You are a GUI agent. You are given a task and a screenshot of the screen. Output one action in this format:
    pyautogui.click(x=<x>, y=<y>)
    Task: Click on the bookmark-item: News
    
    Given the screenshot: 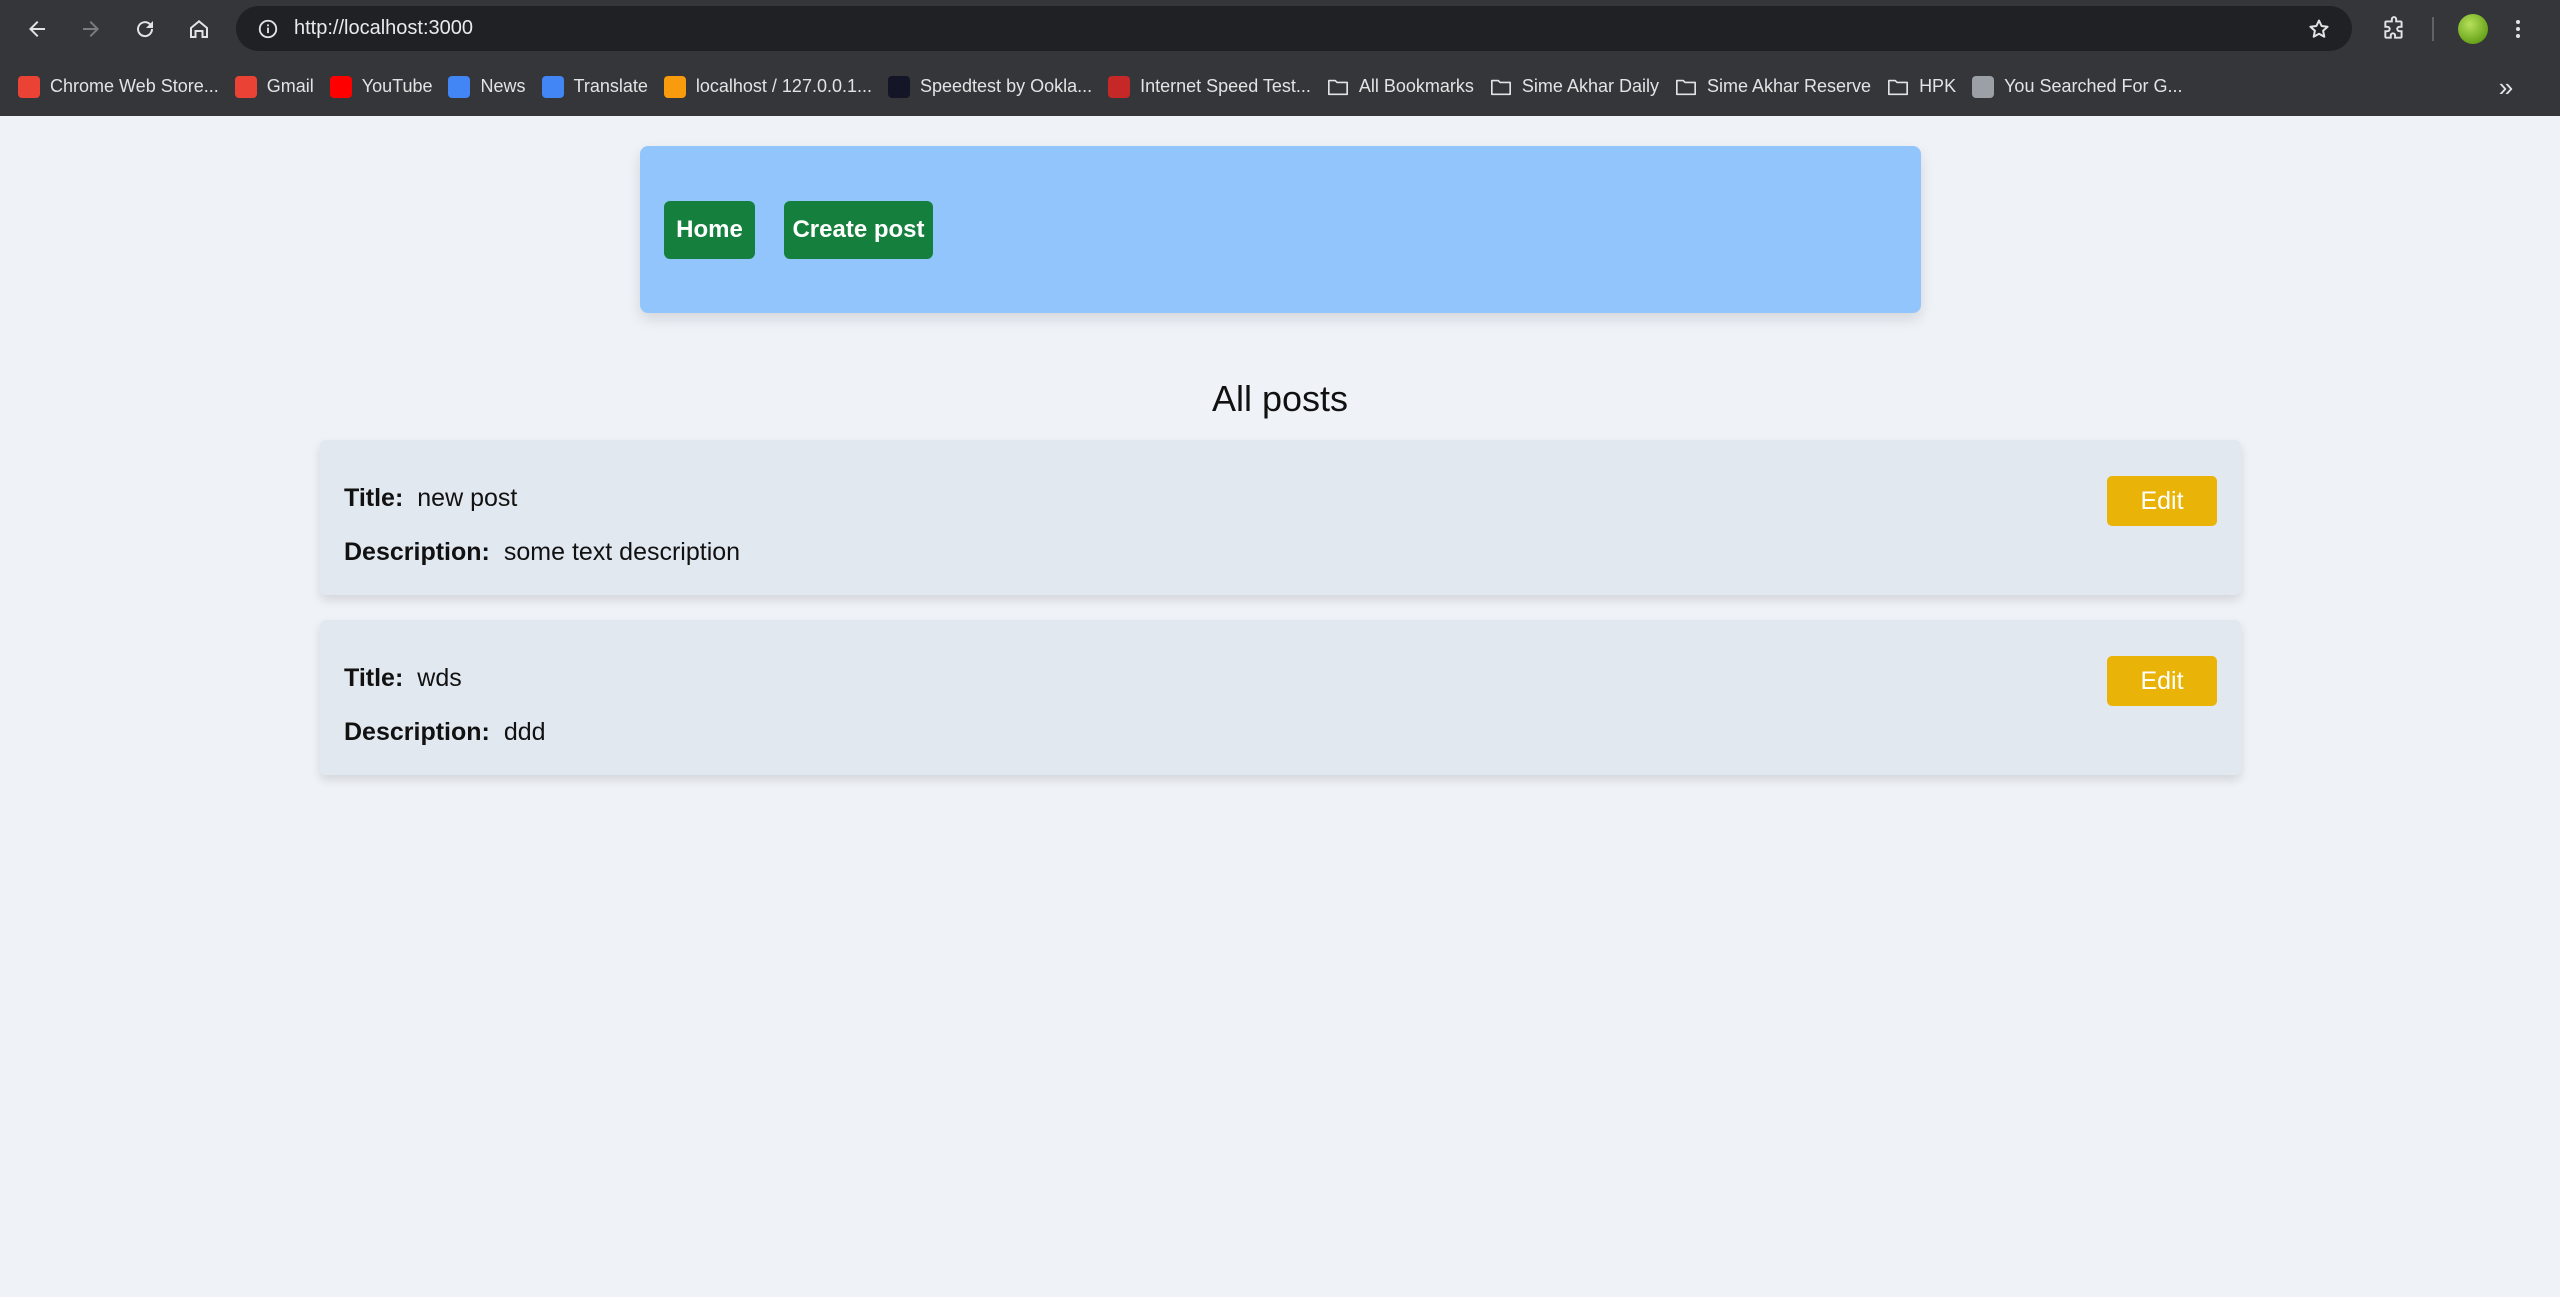 What is the action you would take?
    pyautogui.click(x=490, y=87)
    